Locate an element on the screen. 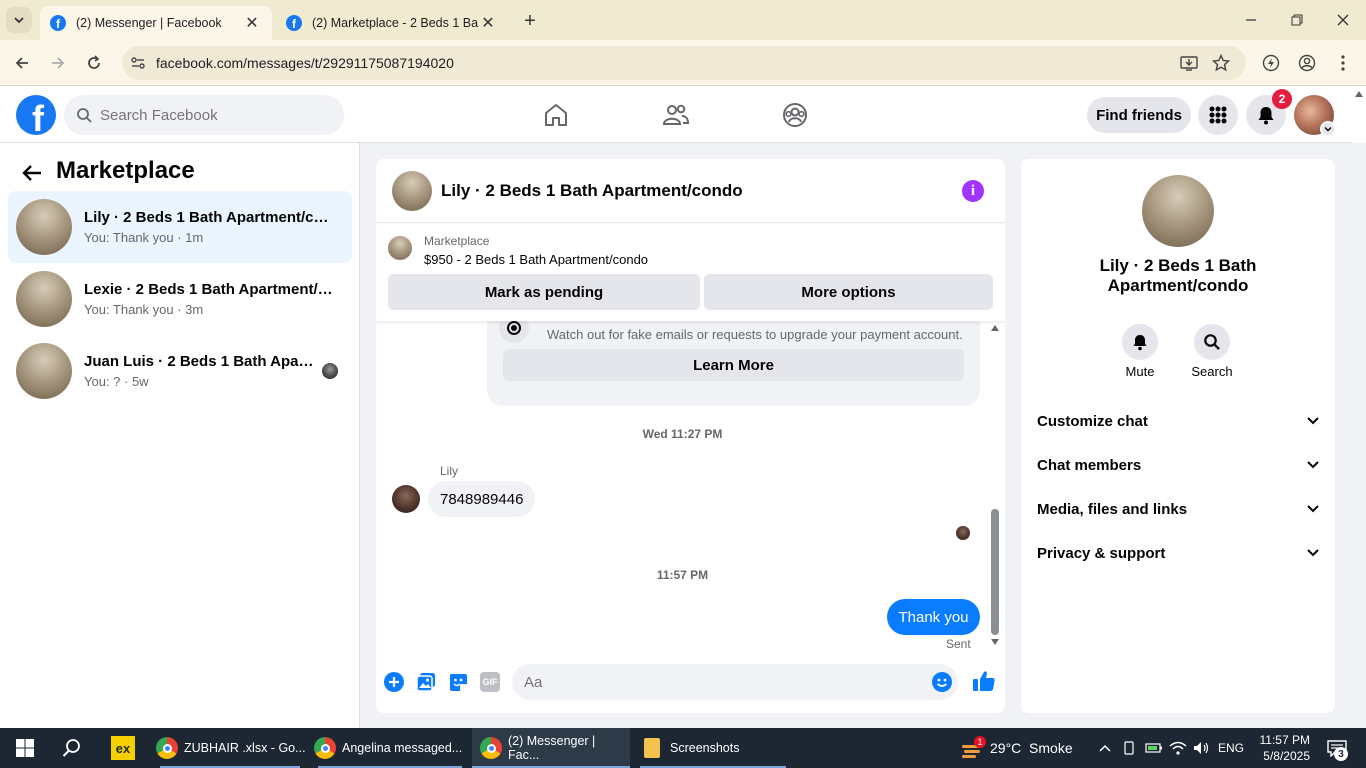  more-options-button: More options is located at coordinates (848, 292).